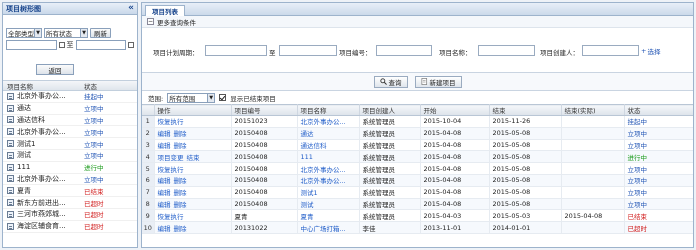 This screenshot has width=696, height=250. Describe the element at coordinates (328, 145) in the screenshot. I see `cell-project-name-link: 通达信科` at that location.